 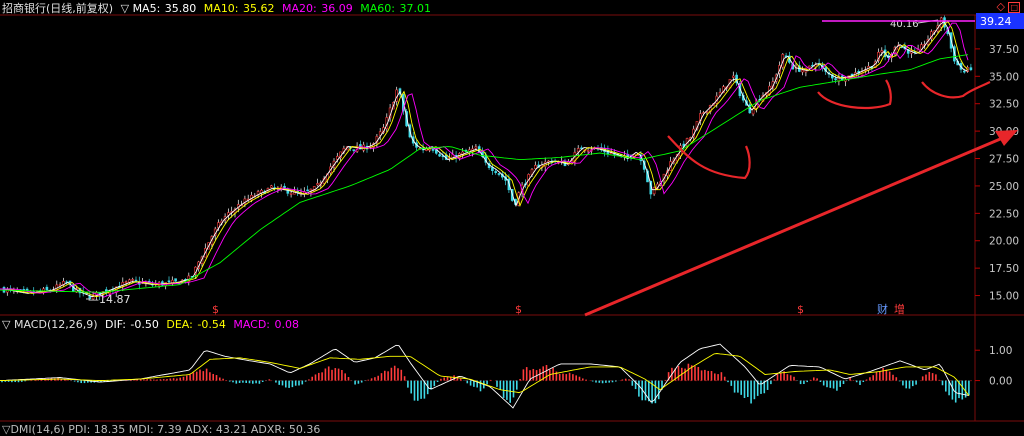 I want to click on macd-histogram, so click(x=485, y=383).